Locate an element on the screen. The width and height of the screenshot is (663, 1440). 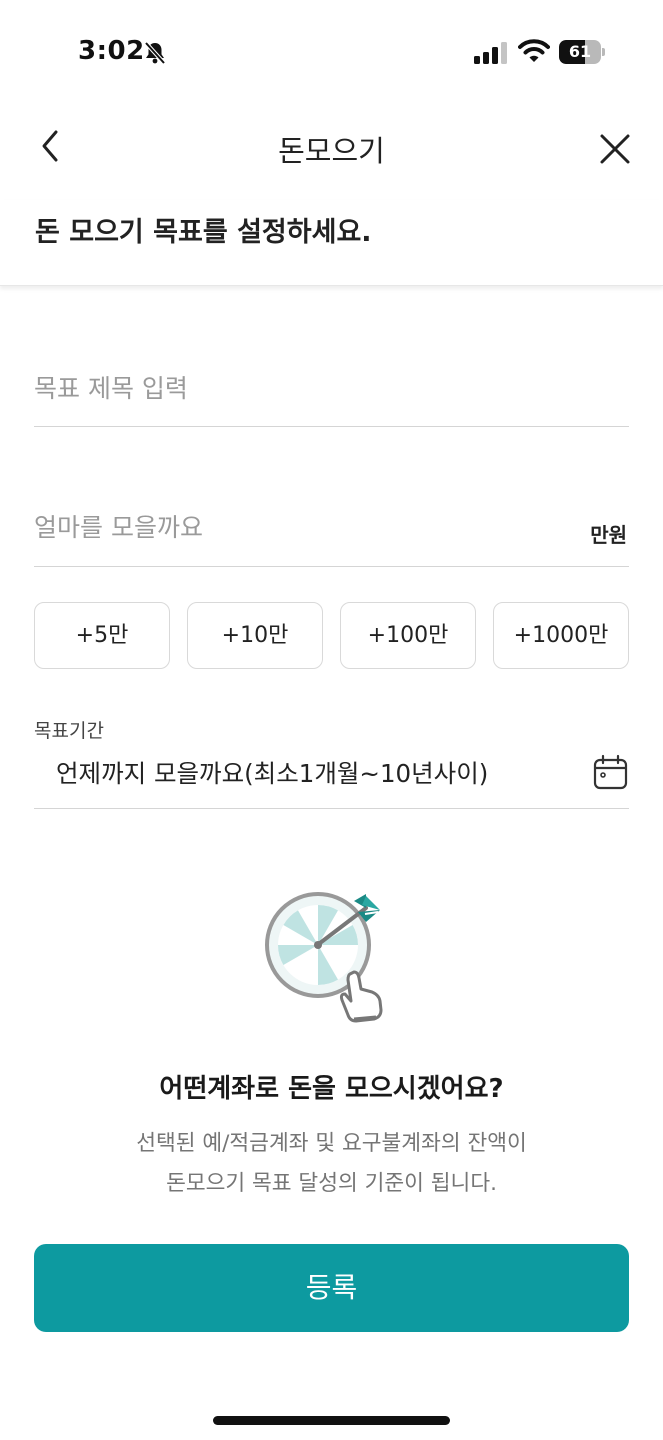
quick-amount-chips: +5만 +10만 +100만 +1000만 is located at coordinates (331, 635).